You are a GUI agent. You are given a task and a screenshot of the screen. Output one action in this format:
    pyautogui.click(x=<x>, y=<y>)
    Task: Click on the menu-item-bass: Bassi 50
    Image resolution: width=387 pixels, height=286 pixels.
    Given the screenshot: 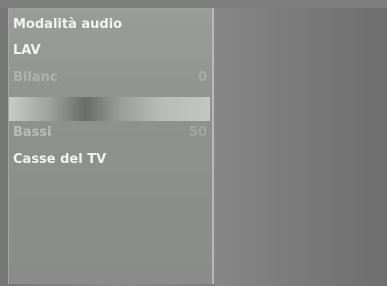 What is the action you would take?
    pyautogui.click(x=111, y=133)
    